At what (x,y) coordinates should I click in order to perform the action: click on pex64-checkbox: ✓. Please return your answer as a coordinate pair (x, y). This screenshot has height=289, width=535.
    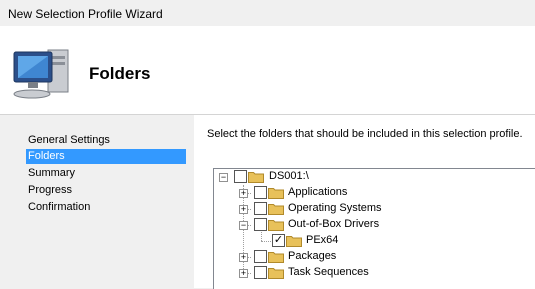
    Looking at the image, I should click on (278, 240).